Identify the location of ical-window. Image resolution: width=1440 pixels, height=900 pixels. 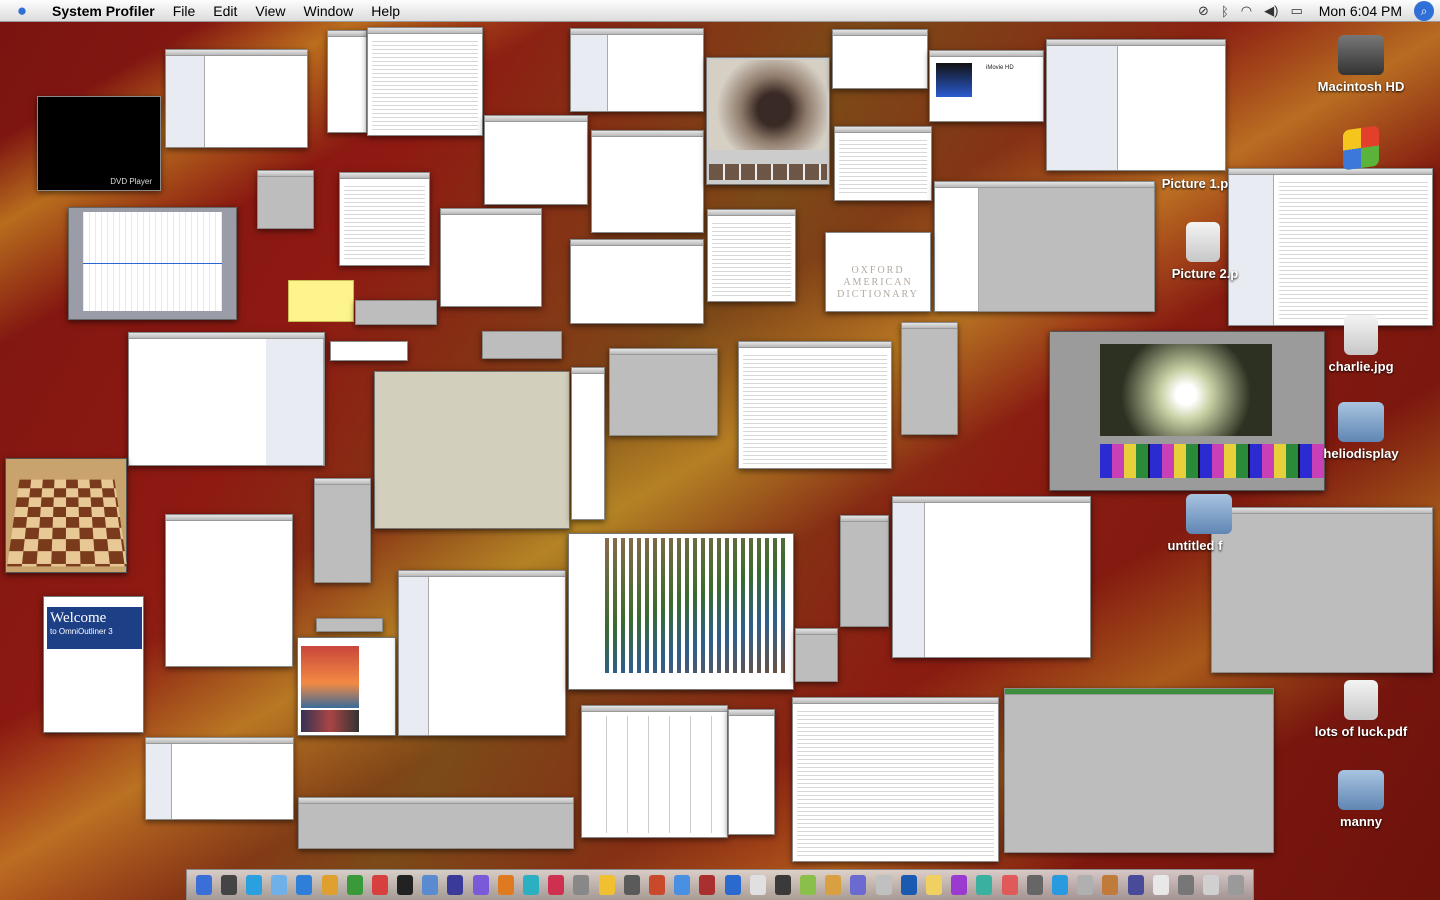
(654, 771).